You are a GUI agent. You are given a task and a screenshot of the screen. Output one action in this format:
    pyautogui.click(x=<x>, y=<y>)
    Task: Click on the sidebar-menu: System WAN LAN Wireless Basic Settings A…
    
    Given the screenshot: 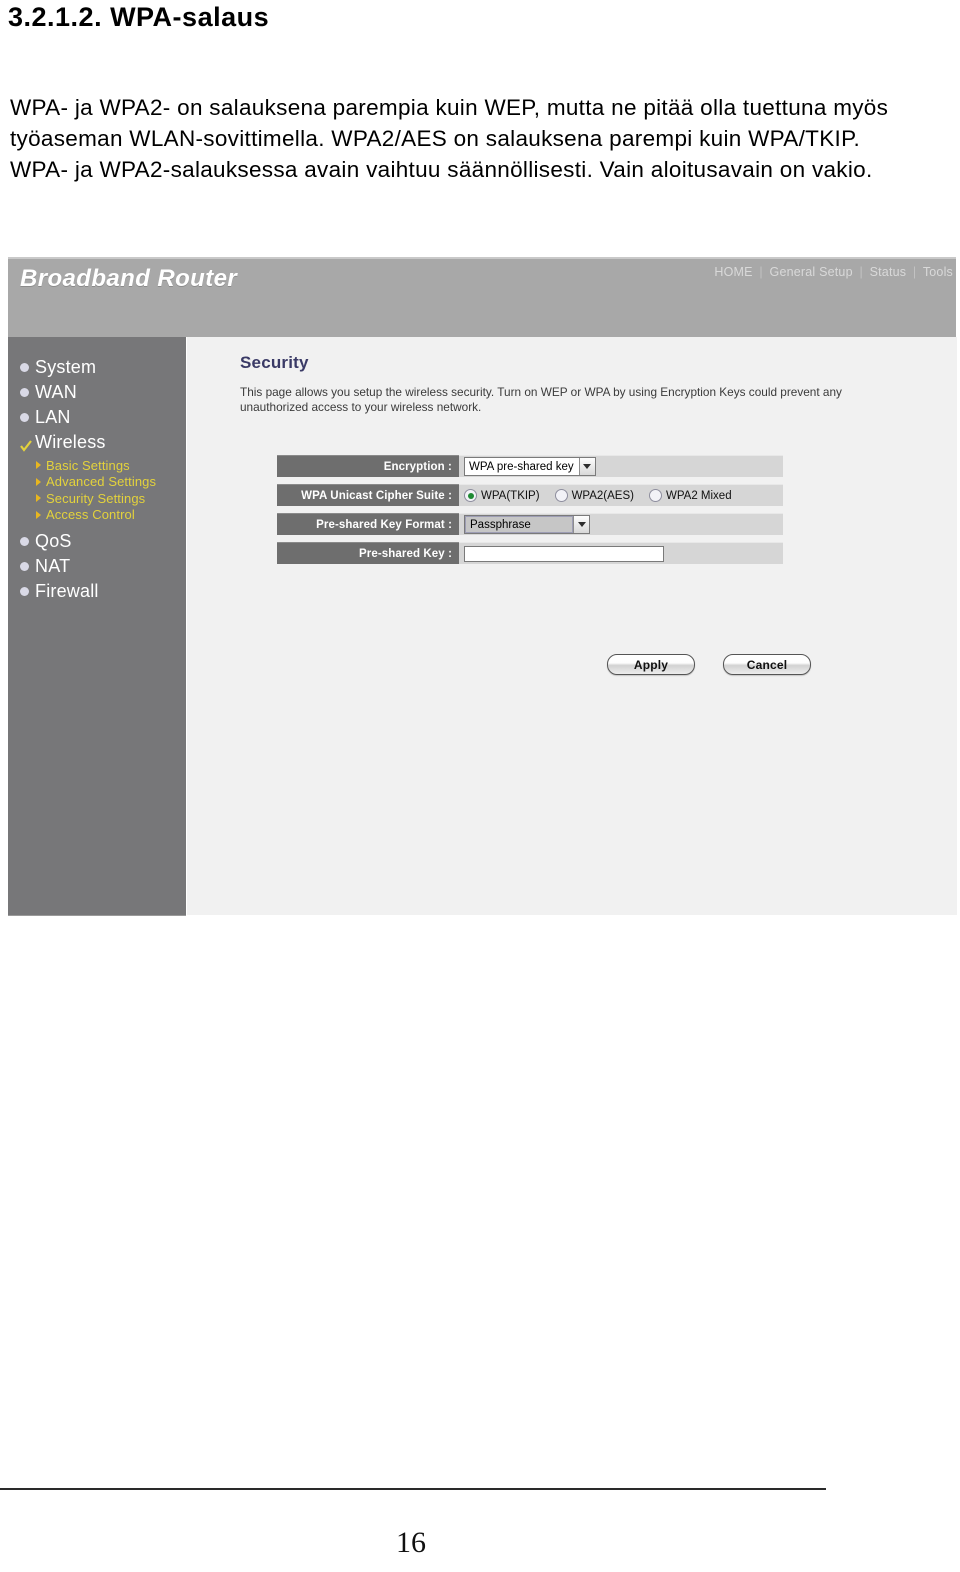 What is the action you would take?
    pyautogui.click(x=105, y=479)
    